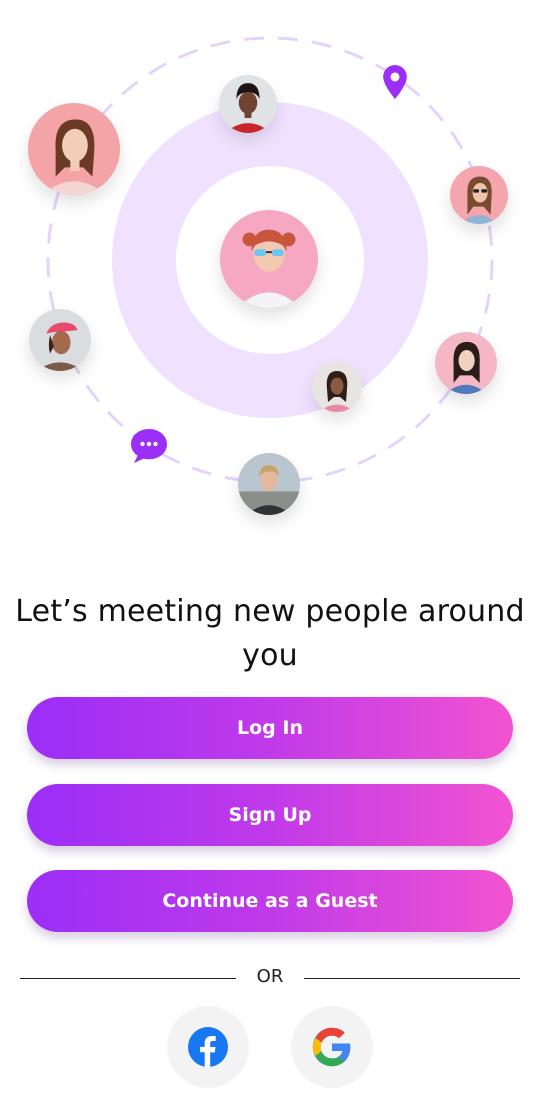  Describe the element at coordinates (60, 340) in the screenshot. I see `avatar-woman-left` at that location.